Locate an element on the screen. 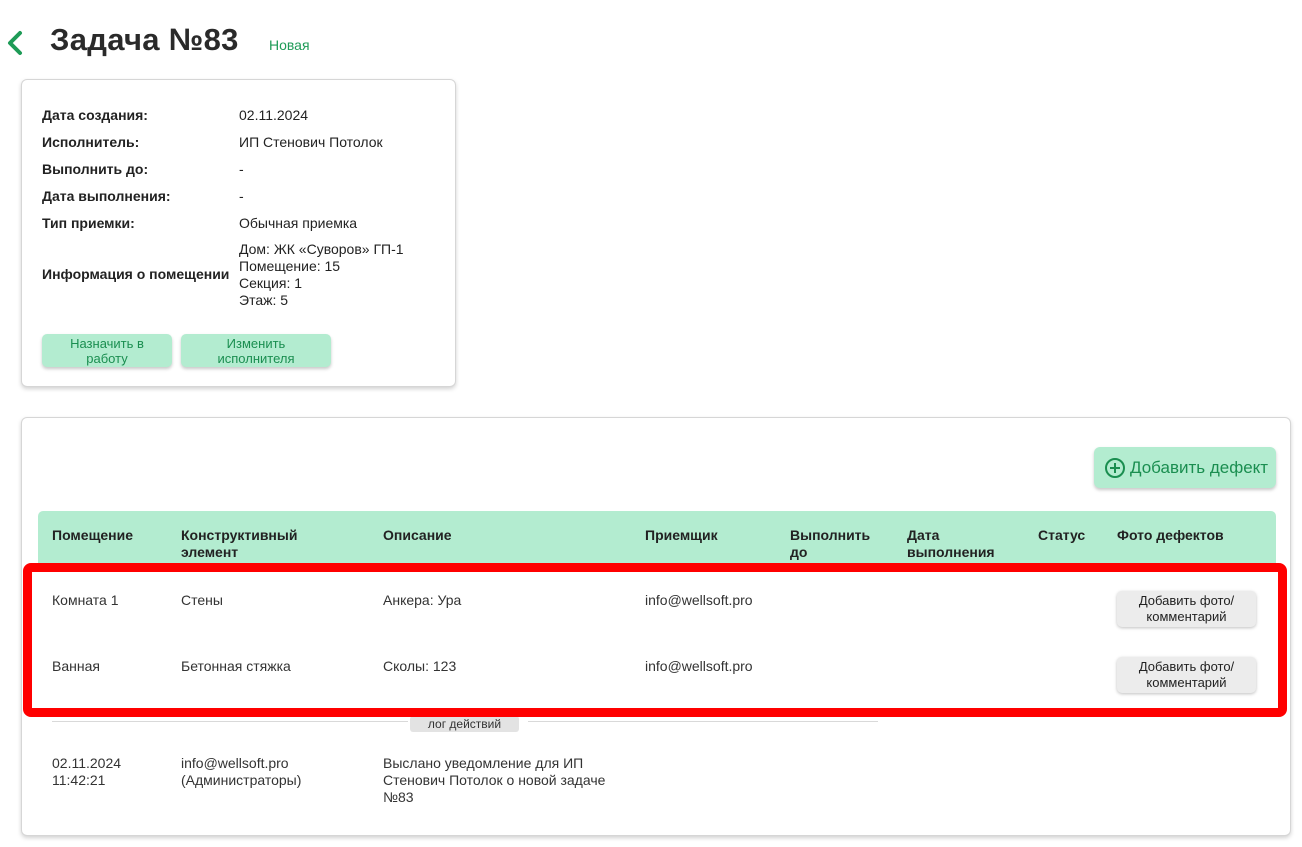 Image resolution: width=1302 pixels, height=847 pixels. column-header: Дата выполнения is located at coordinates (951, 543).